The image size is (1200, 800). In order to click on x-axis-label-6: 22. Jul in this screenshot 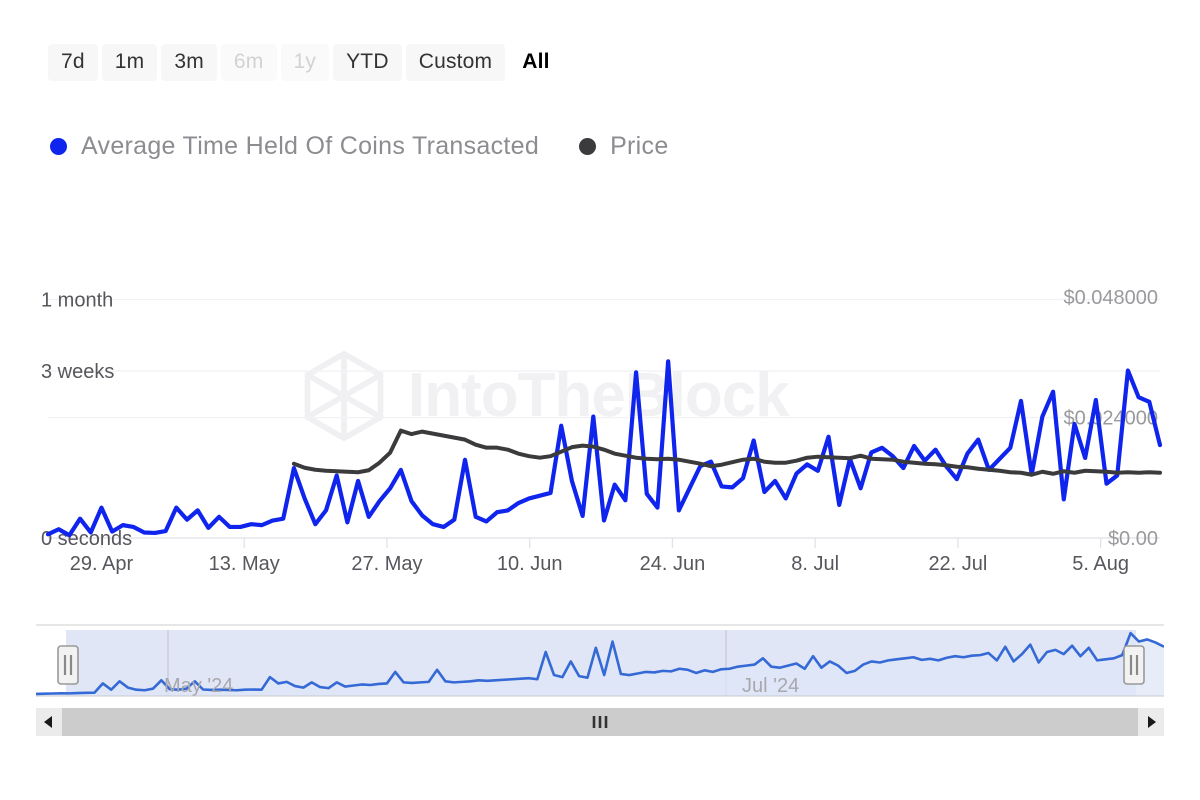, I will do `click(957, 564)`.